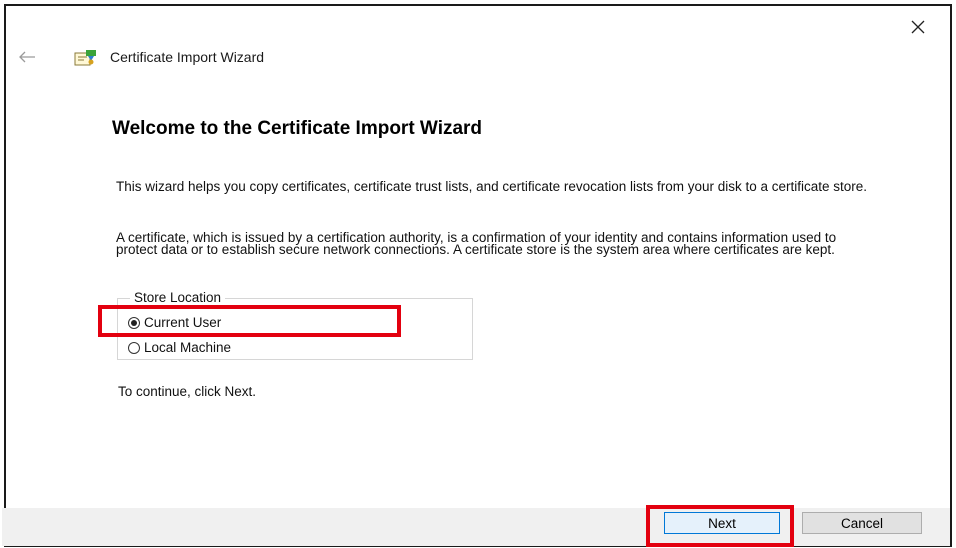  What do you see at coordinates (720, 526) in the screenshot?
I see `next-button-highlight` at bounding box center [720, 526].